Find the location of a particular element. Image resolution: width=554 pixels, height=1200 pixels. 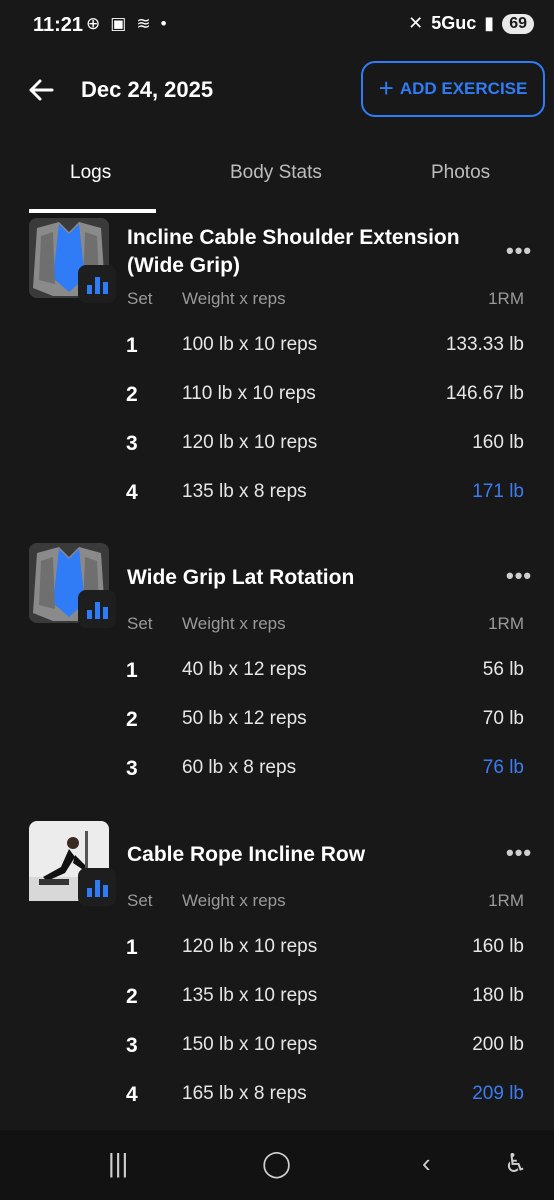

tab-bar: Logs Body Stats Photos is located at coordinates (277, 181).